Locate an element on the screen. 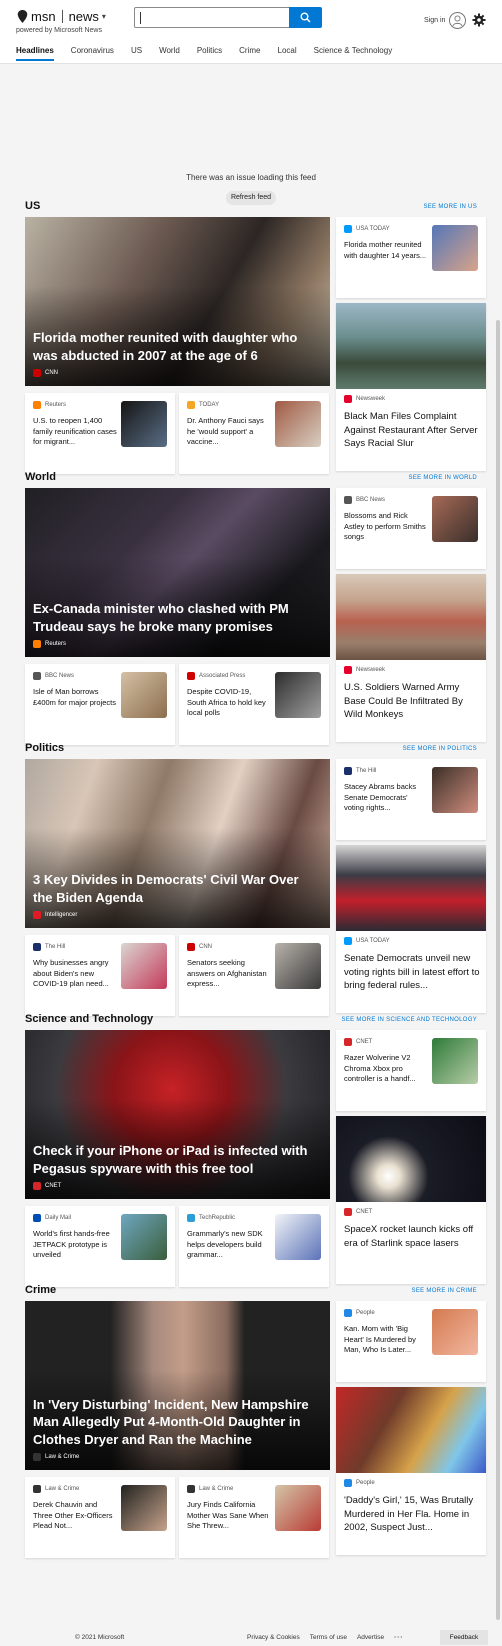 The width and height of the screenshot is (502, 1646). sign-in-link: Sign in is located at coordinates (434, 20).